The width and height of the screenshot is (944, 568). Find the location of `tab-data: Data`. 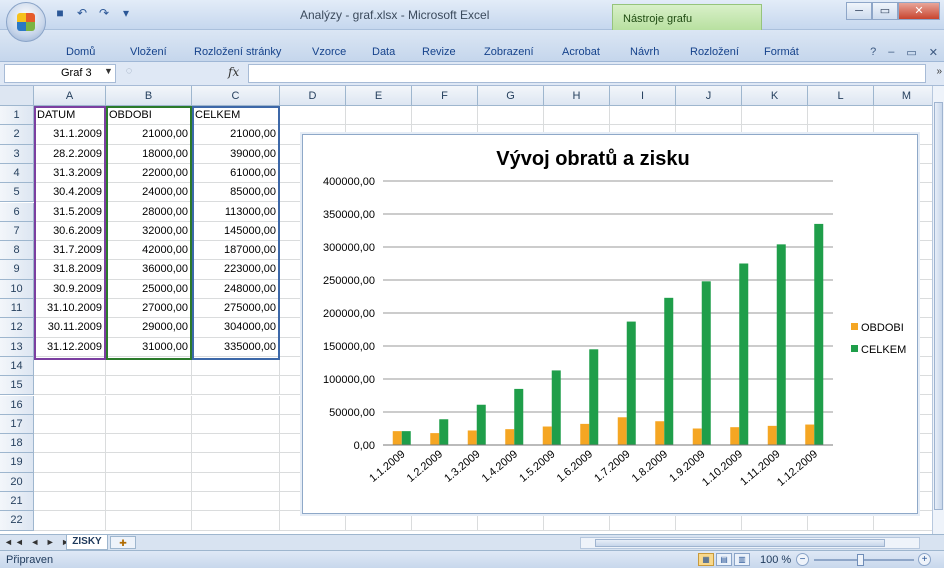

tab-data: Data is located at coordinates (383, 52).